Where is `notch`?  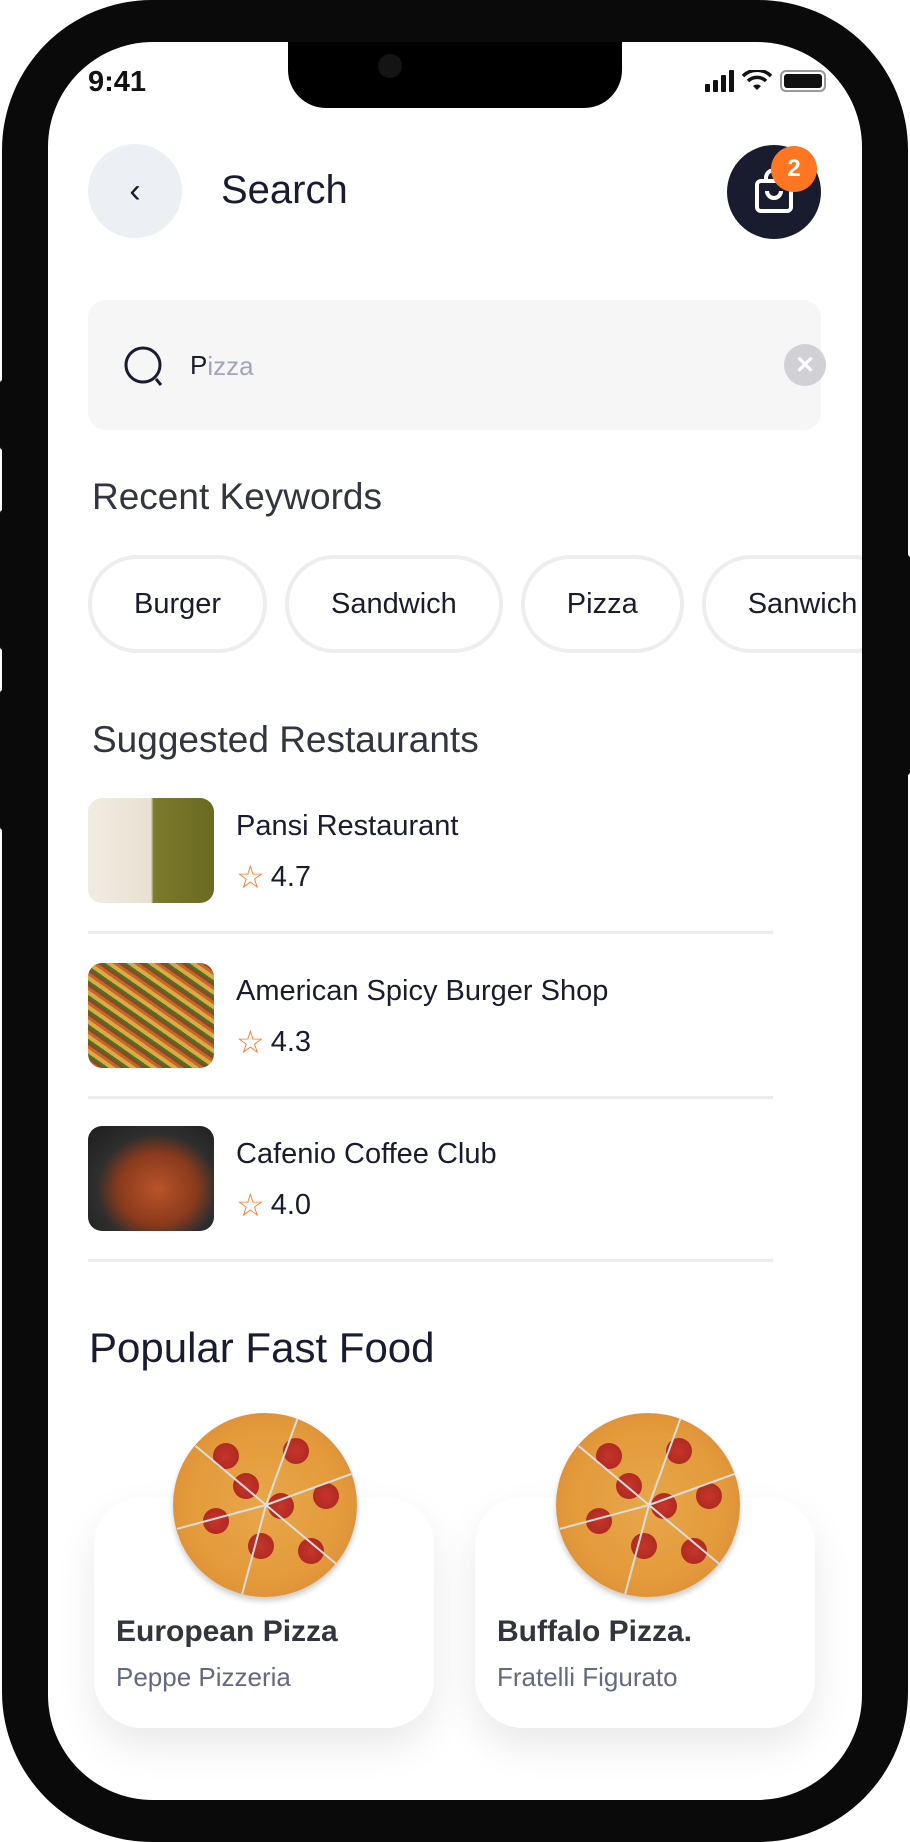
notch is located at coordinates (455, 75).